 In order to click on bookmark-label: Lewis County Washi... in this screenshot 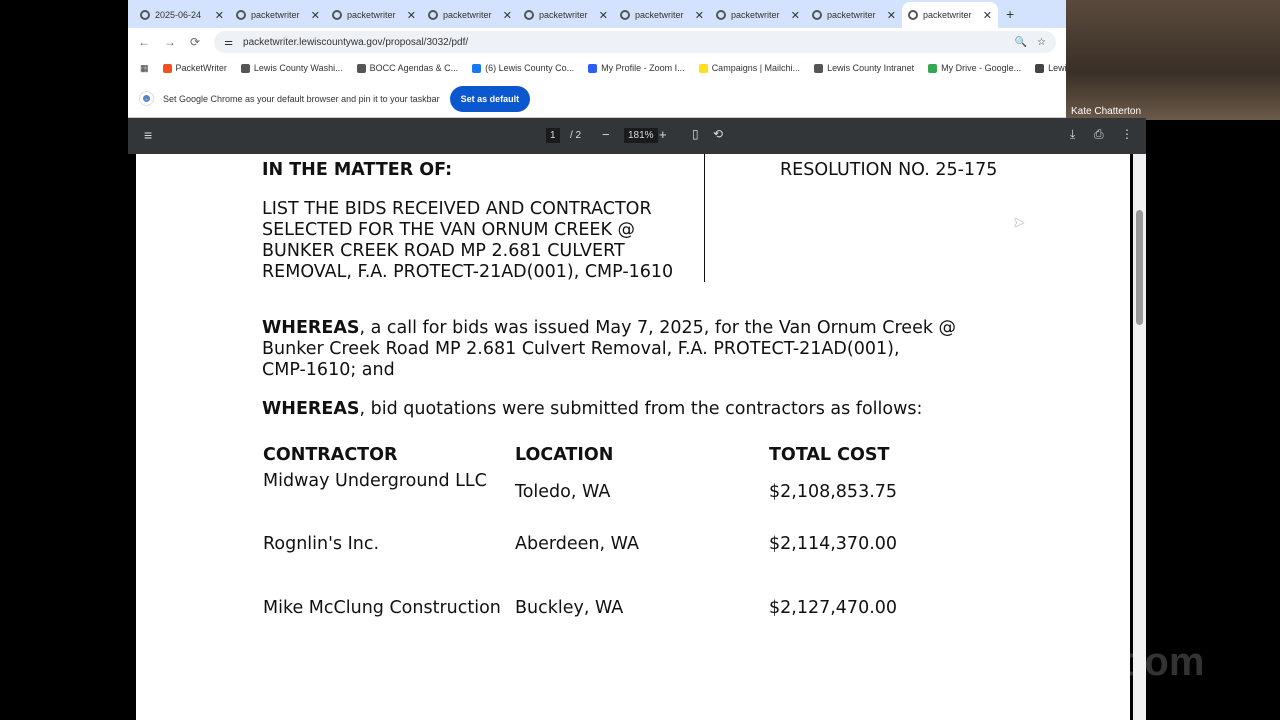, I will do `click(298, 68)`.